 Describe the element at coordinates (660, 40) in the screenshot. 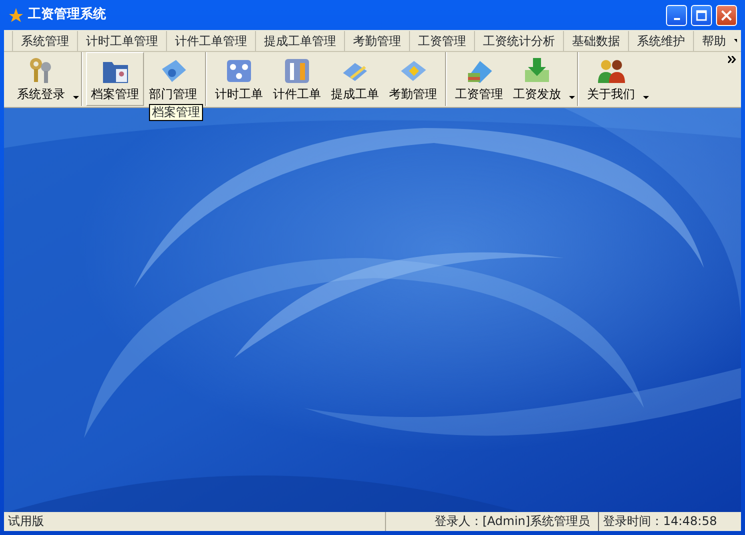

I see `menu-item: 系统维护` at that location.